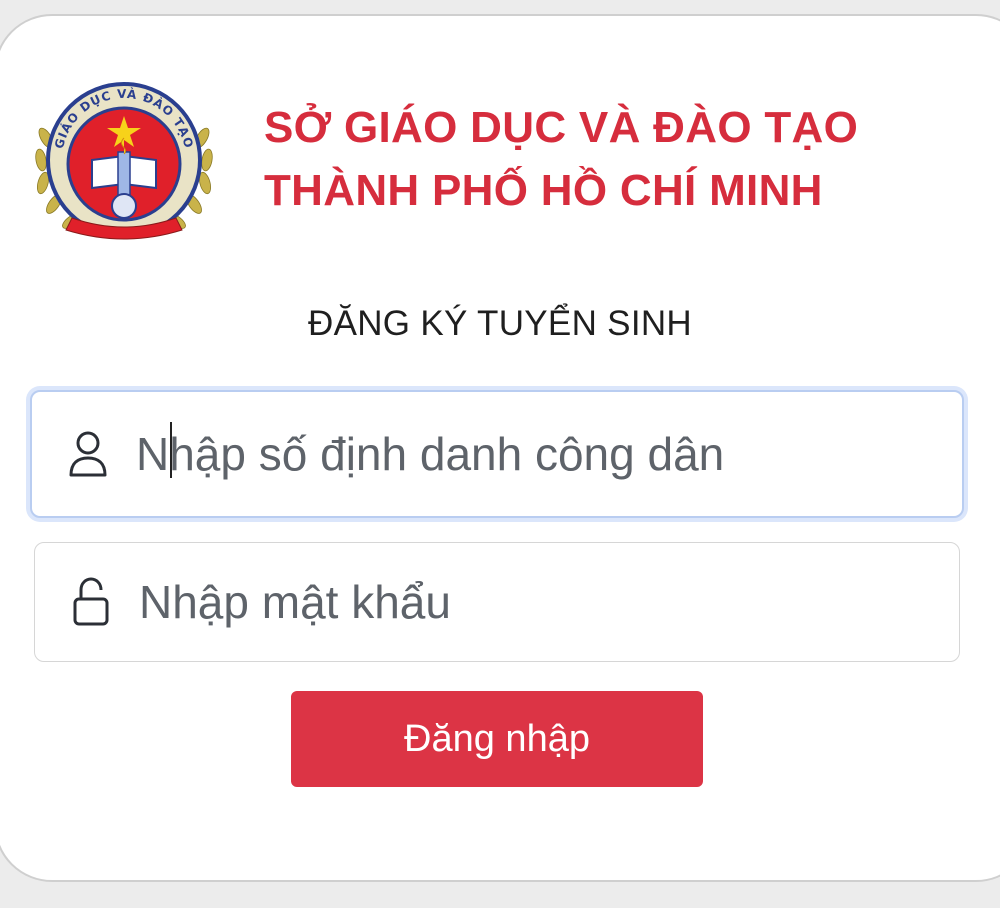  Describe the element at coordinates (497, 739) in the screenshot. I see `login-button: Đăng nhập` at that location.